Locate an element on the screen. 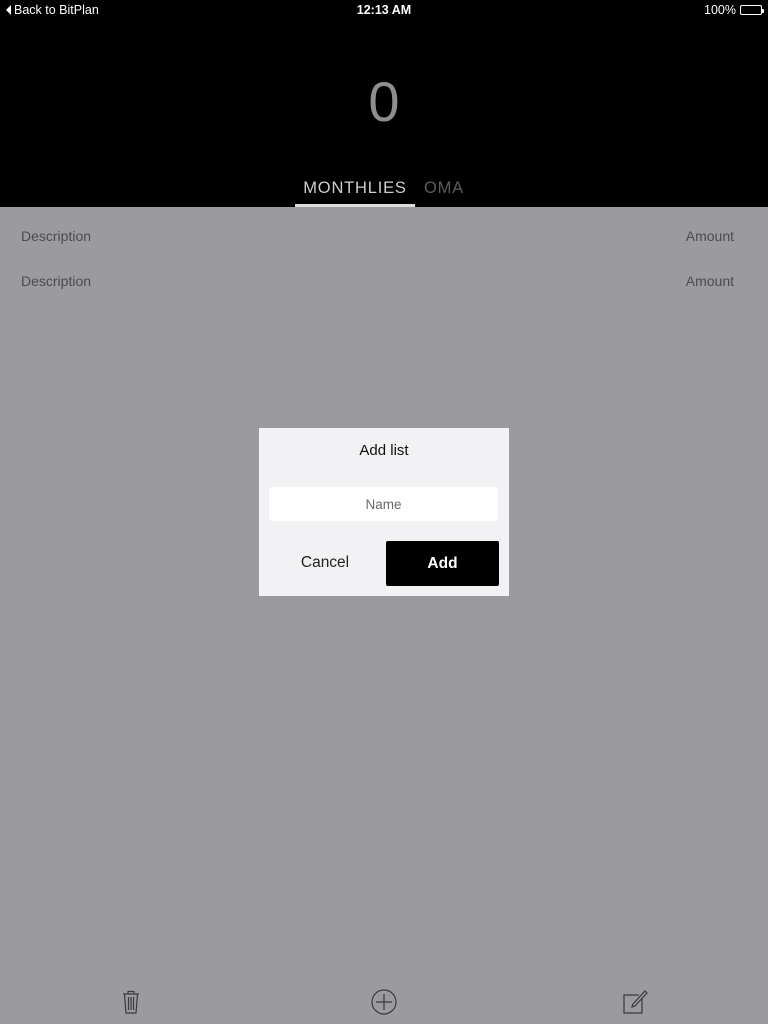  add-item-button is located at coordinates (384, 1002).